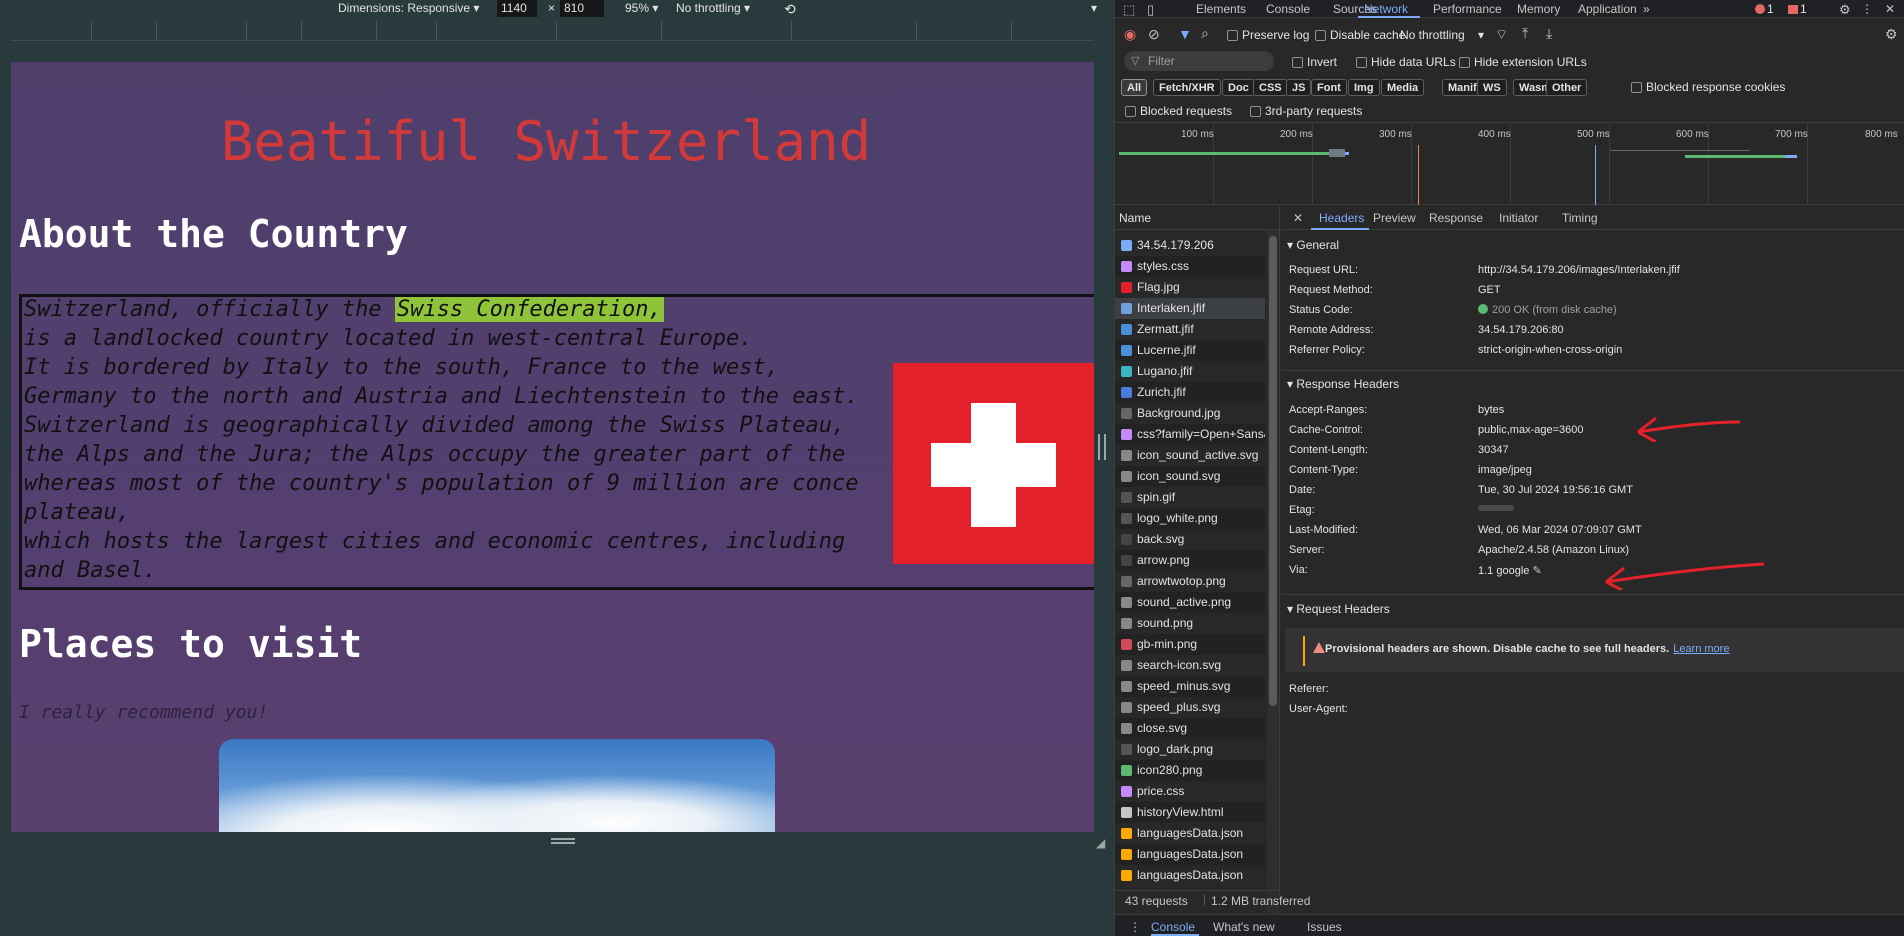 The image size is (1904, 936). Describe the element at coordinates (1190, 812) in the screenshot. I see `request-row: historyView.html` at that location.